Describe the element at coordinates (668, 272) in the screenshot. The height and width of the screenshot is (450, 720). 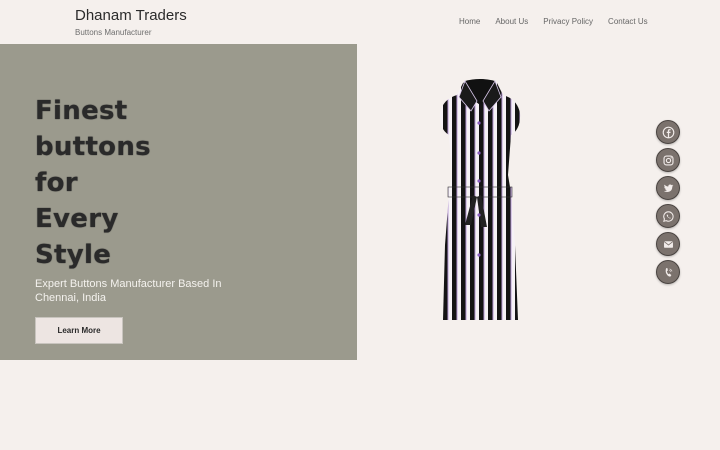
I see `phone-icon` at that location.